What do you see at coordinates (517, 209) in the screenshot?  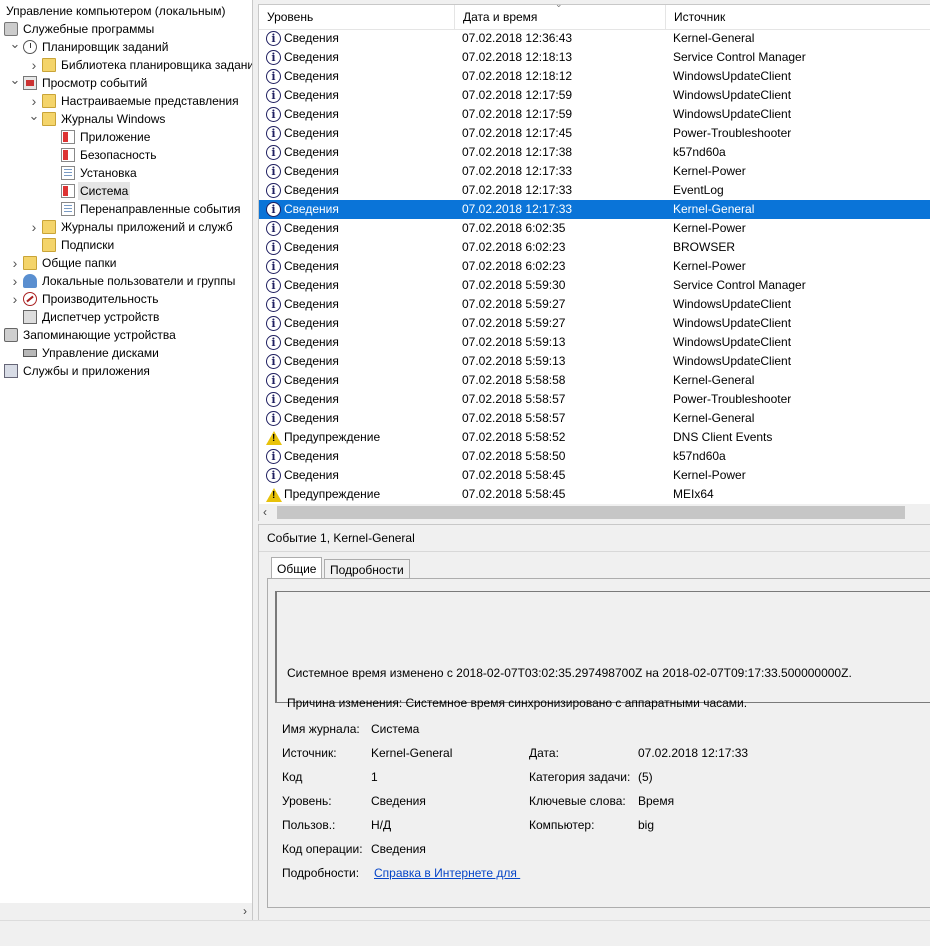 I see `cell-datetime: 07.02.2018 12:17:33` at bounding box center [517, 209].